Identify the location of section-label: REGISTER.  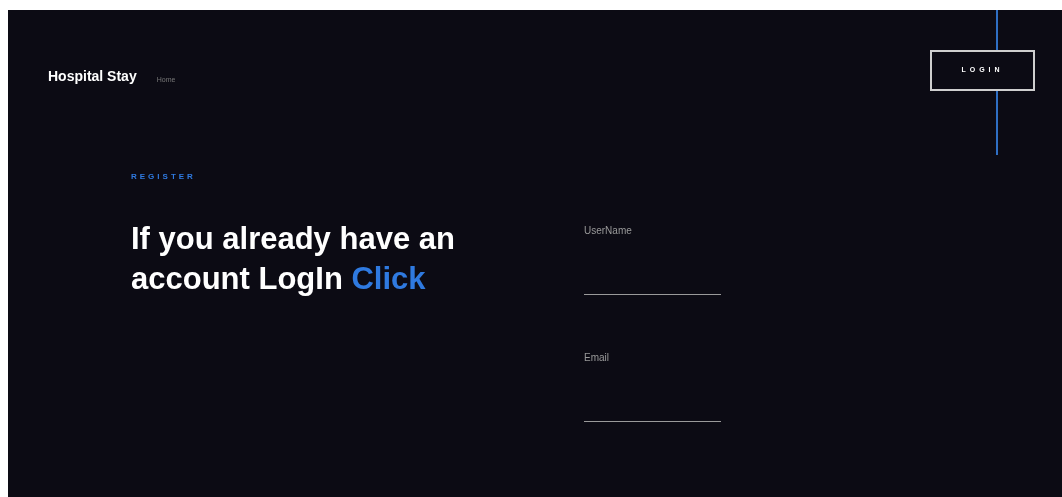
(164, 177).